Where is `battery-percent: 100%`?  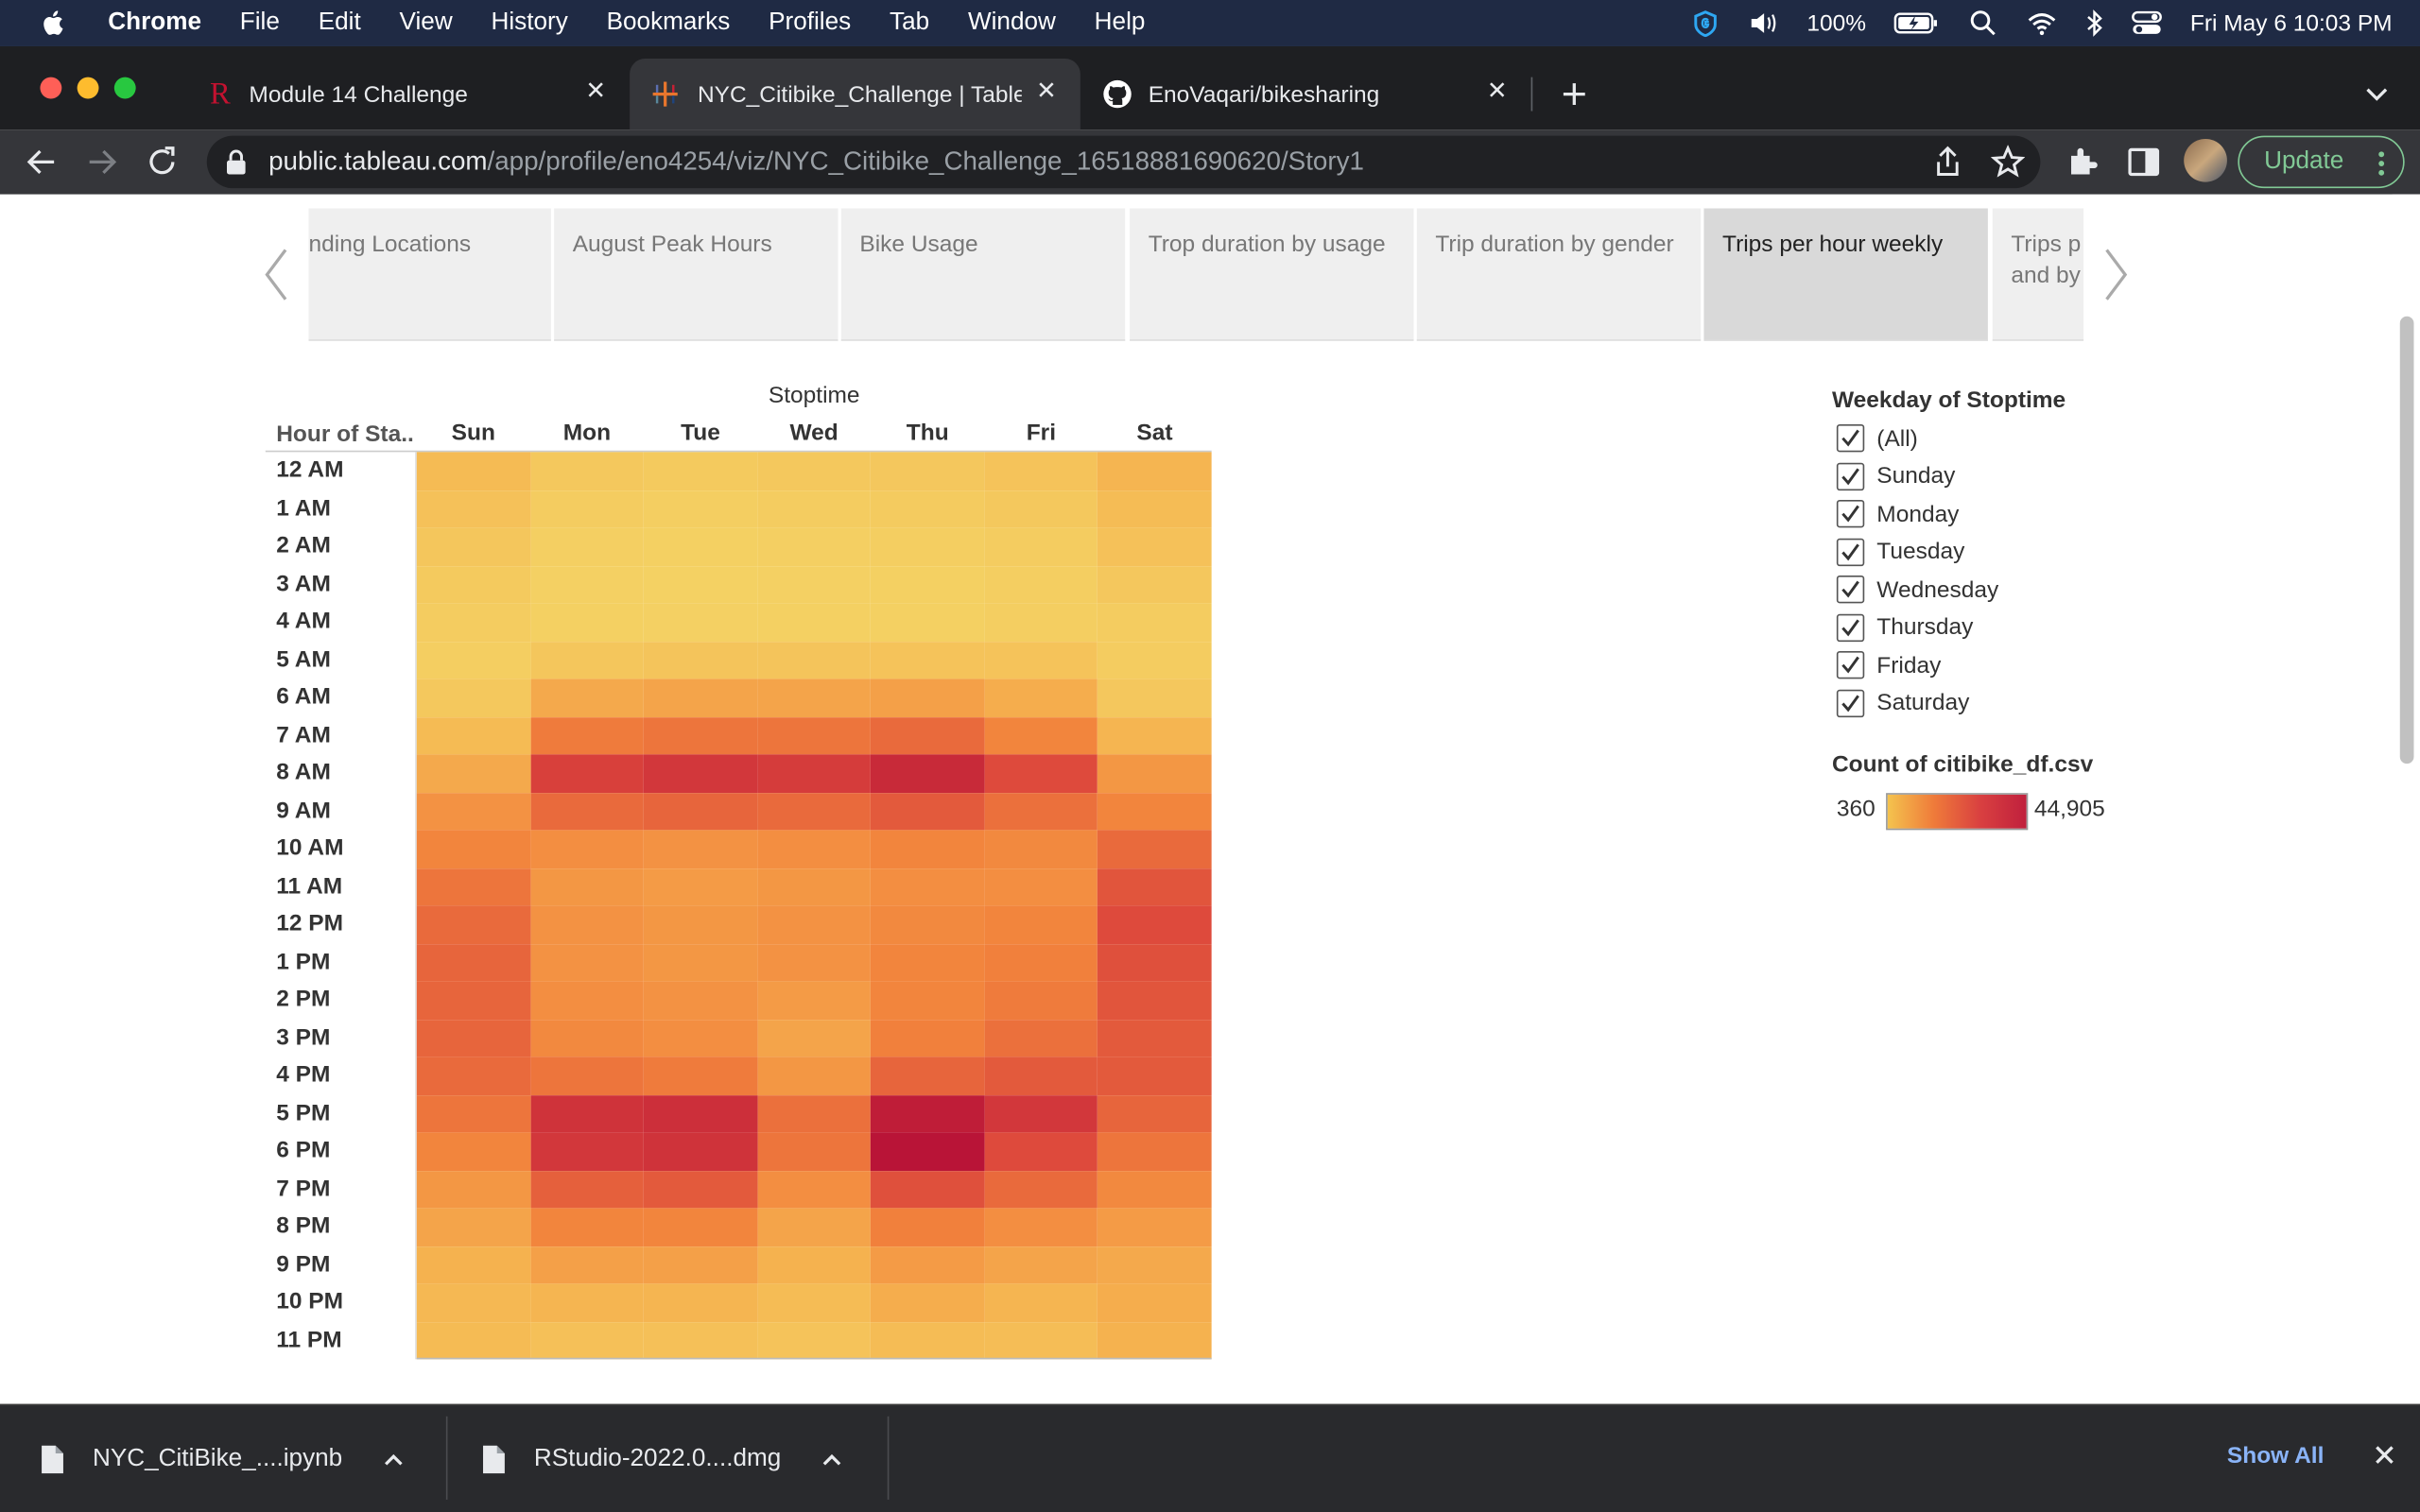
battery-percent: 100% is located at coordinates (1836, 23).